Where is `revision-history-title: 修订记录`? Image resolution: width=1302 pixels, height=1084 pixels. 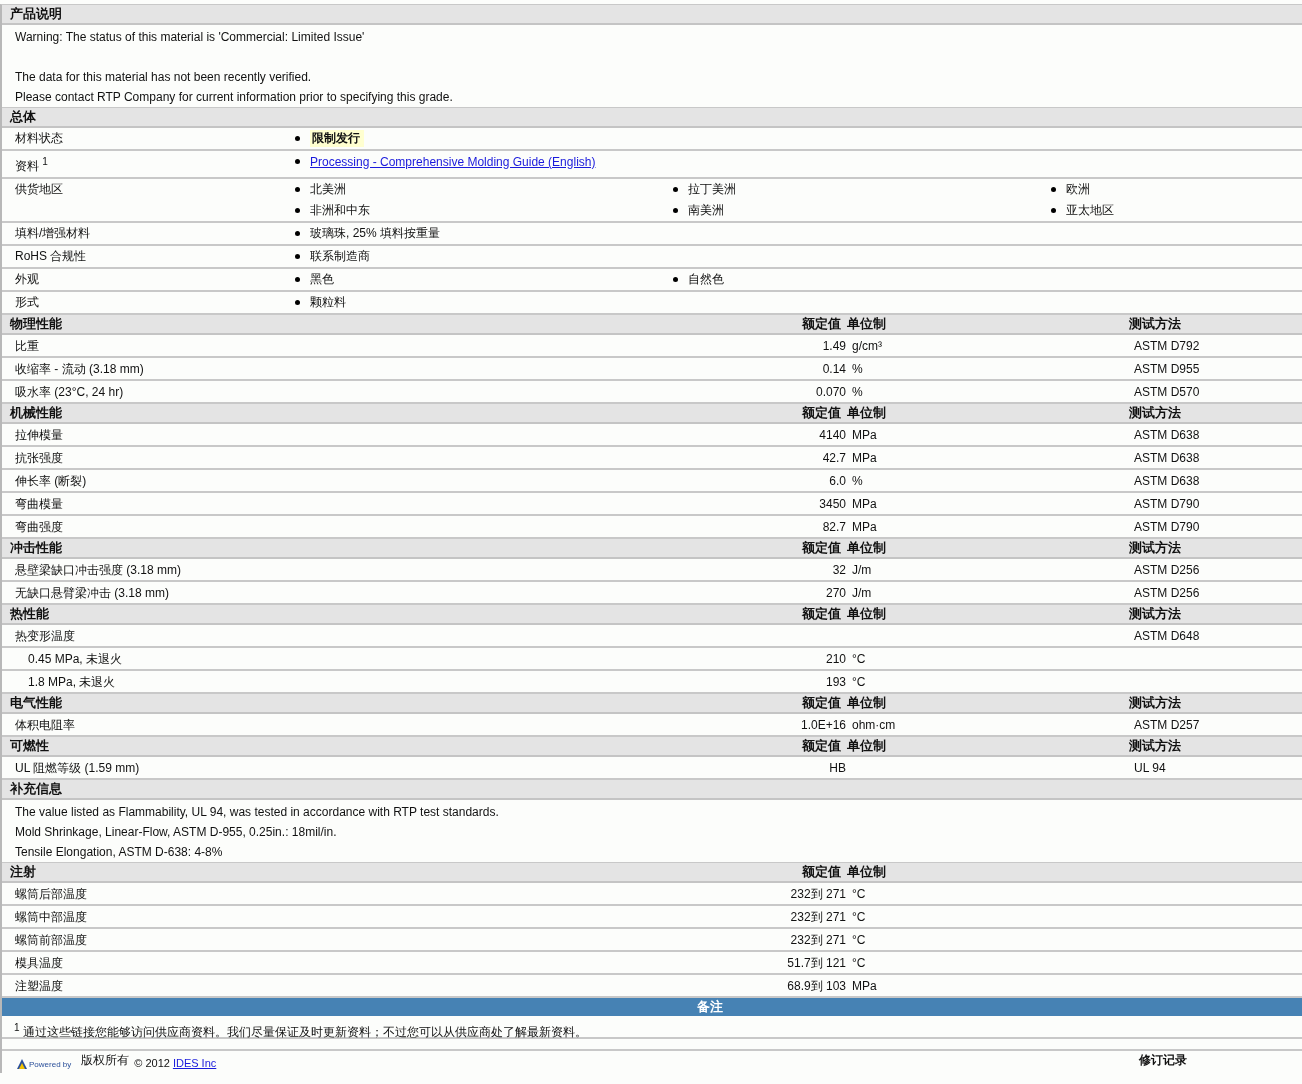 revision-history-title: 修订记录 is located at coordinates (1163, 1060).